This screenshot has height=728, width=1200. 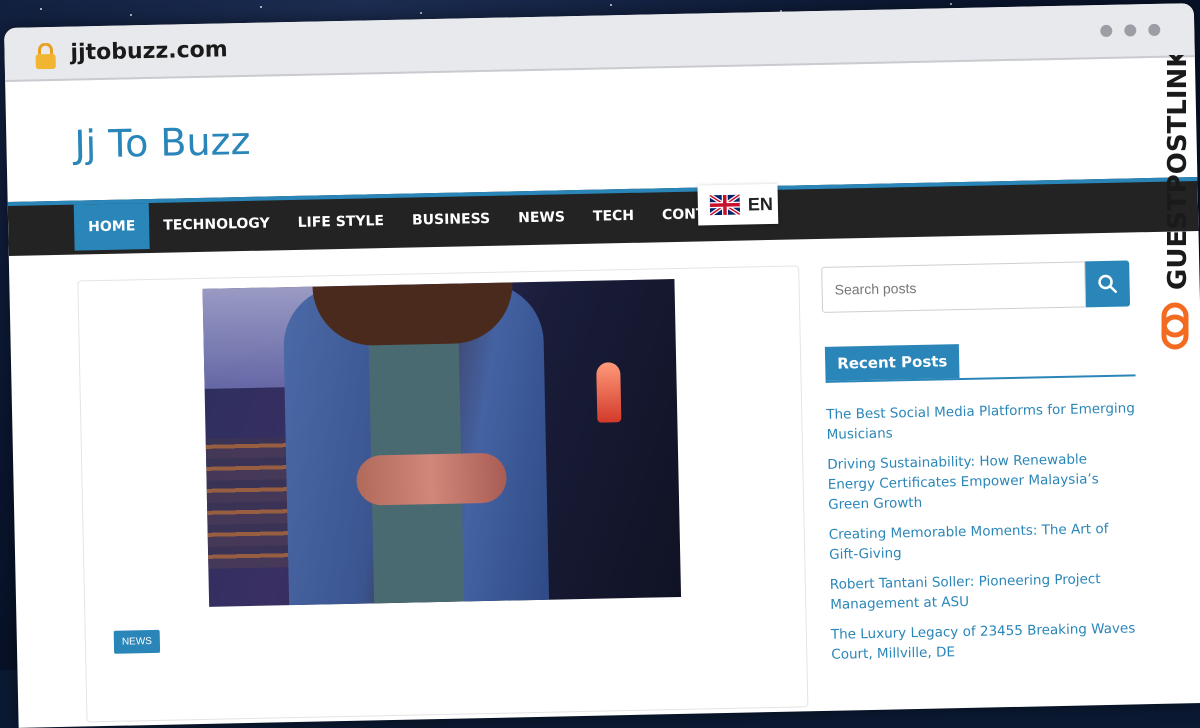 I want to click on uk-flag-icon, so click(x=725, y=205).